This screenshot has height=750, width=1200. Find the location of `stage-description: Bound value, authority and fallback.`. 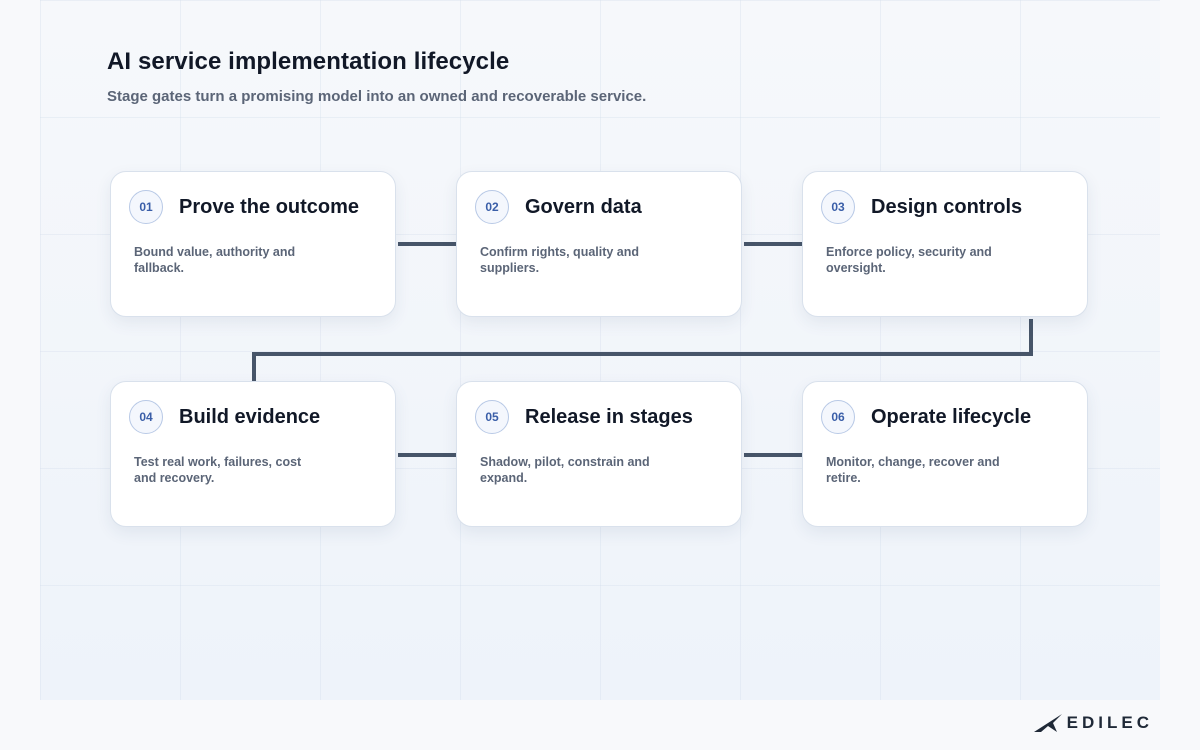

stage-description: Bound value, authority and fallback. is located at coordinates (215, 260).